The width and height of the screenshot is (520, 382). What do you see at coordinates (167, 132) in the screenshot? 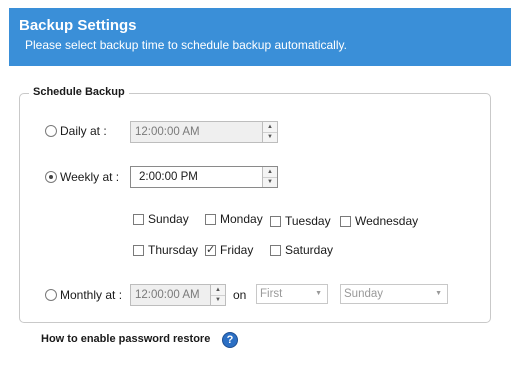
I see `daily-time-value: 12:00:00 AM` at bounding box center [167, 132].